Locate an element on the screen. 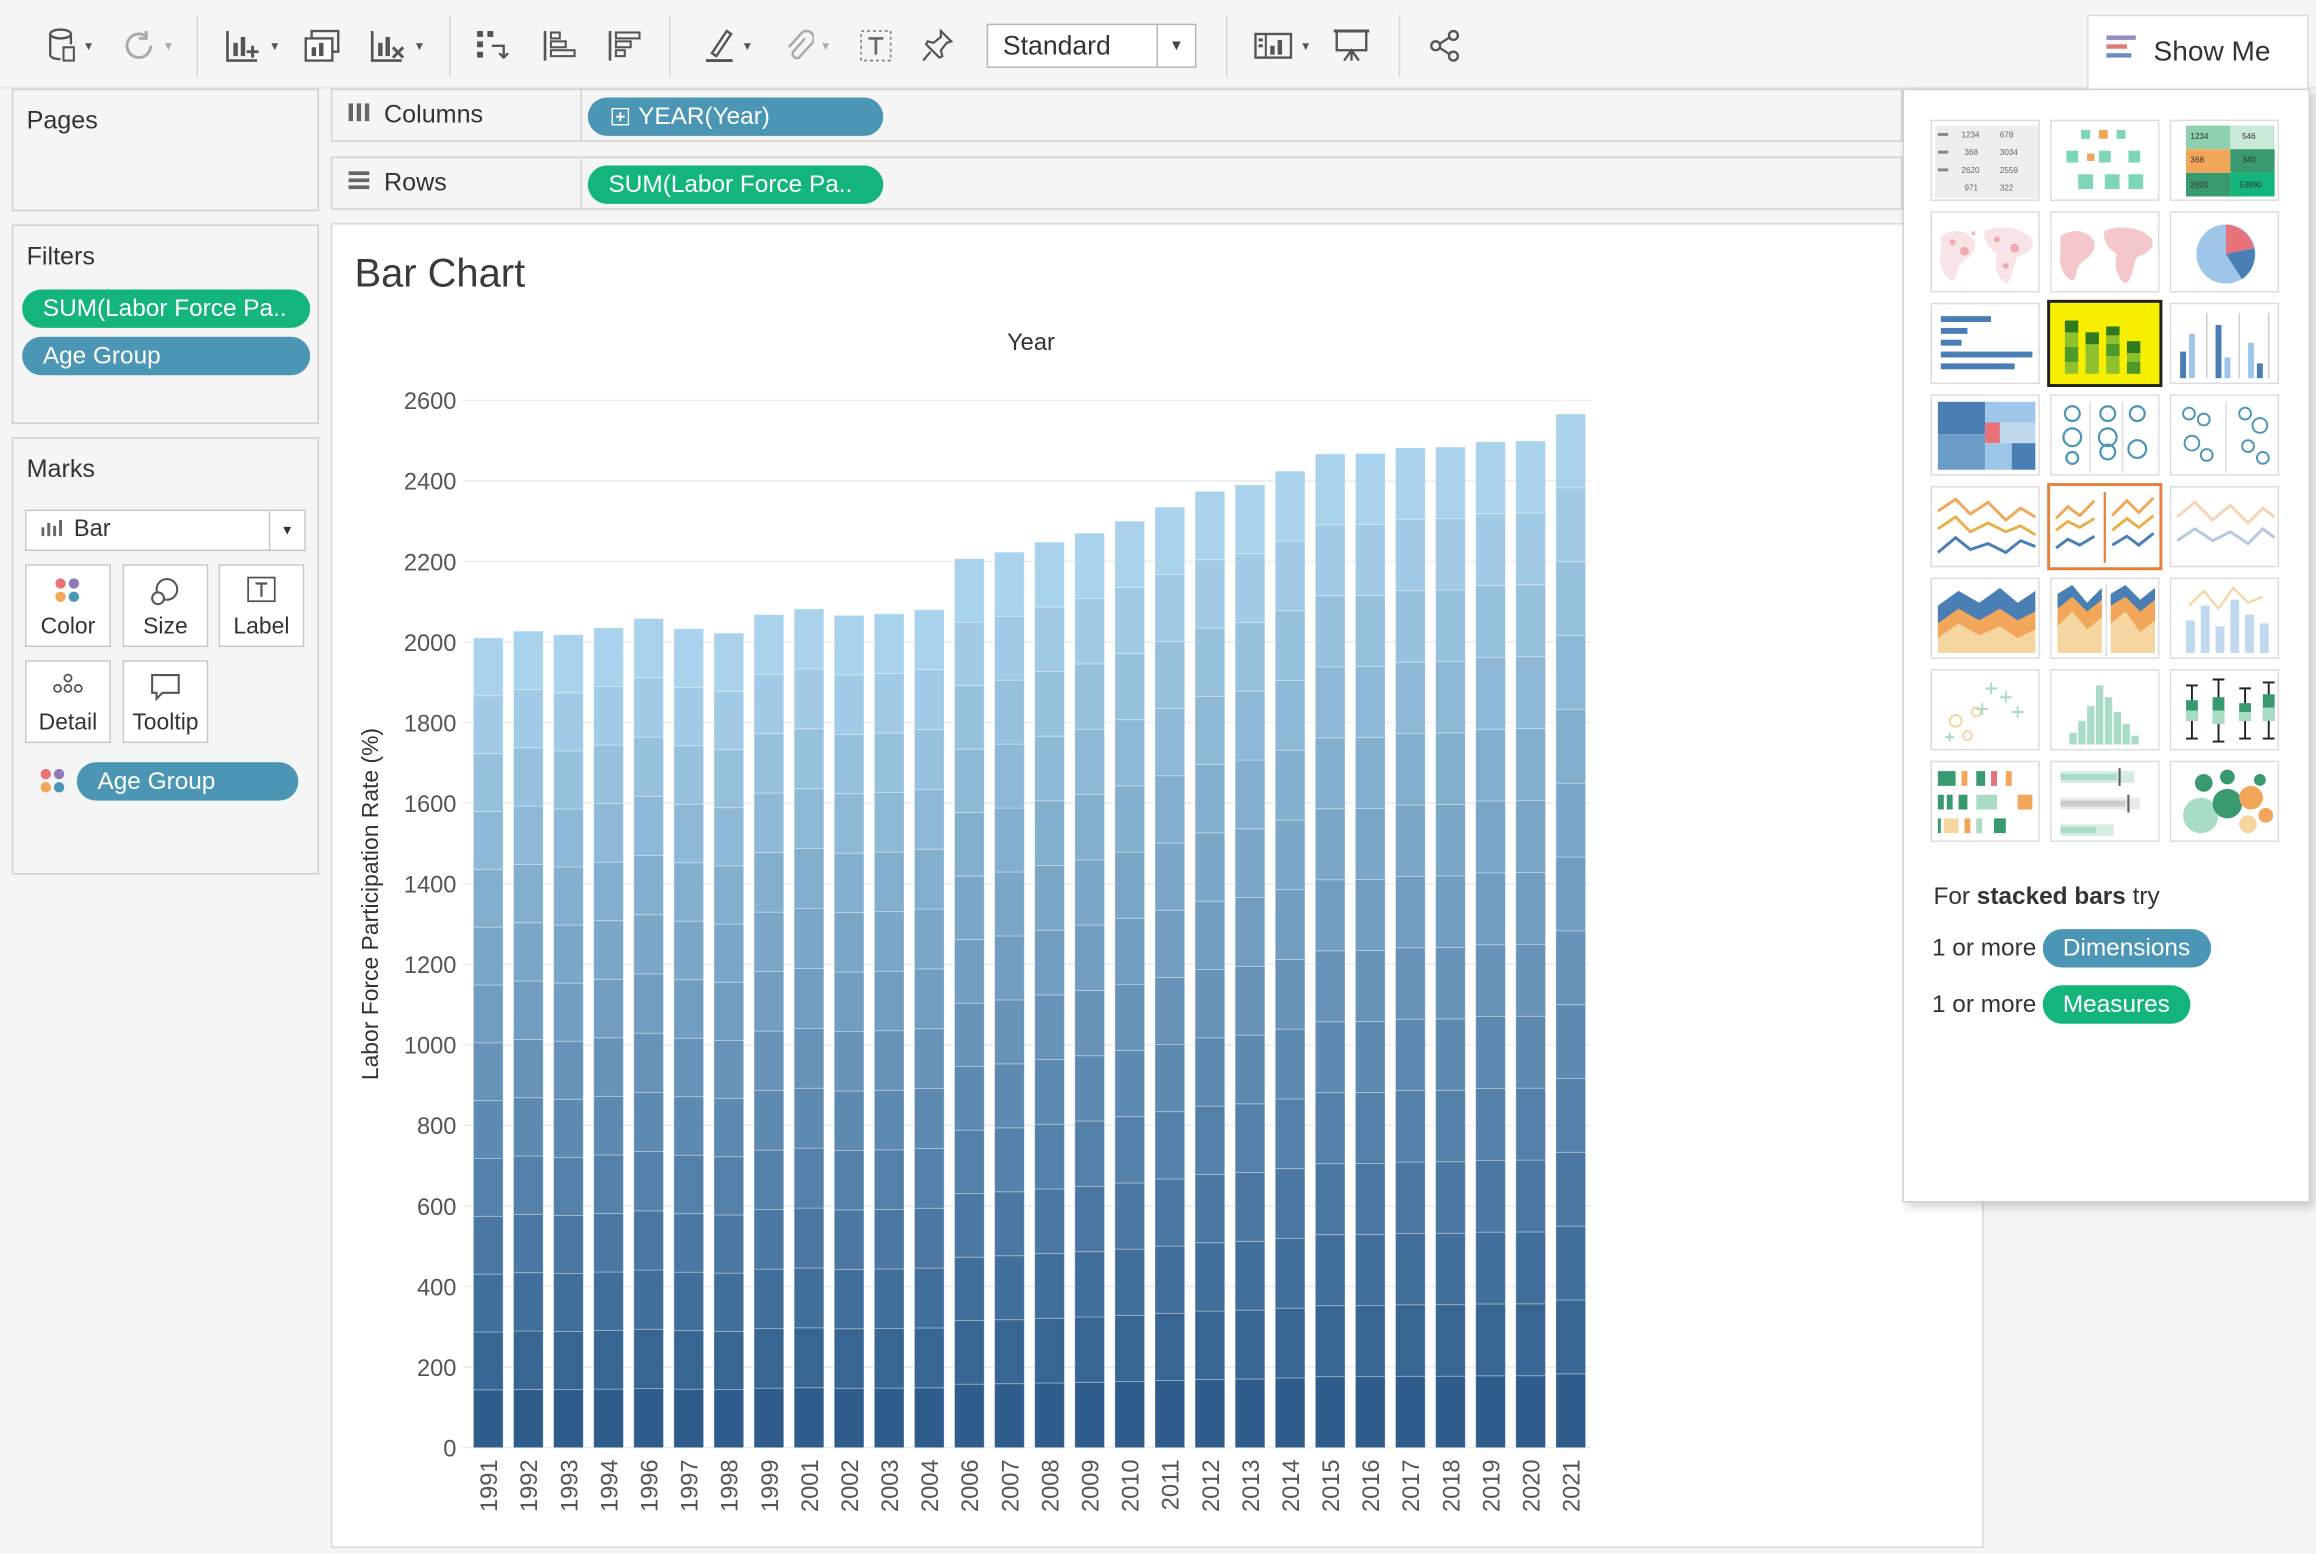  presentation-button is located at coordinates (1351, 45).